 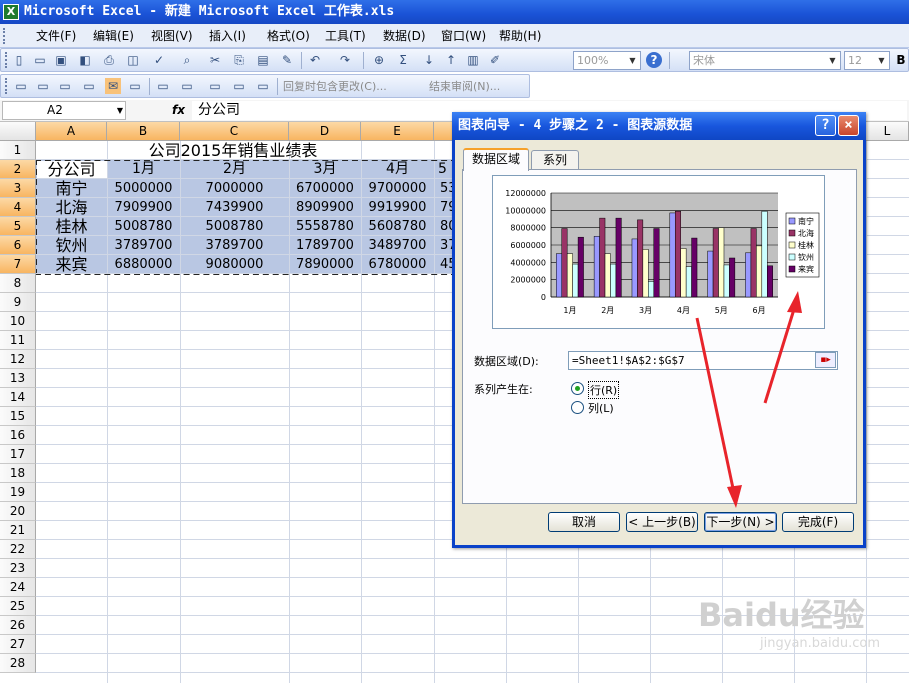 I want to click on zoom-select: 100% ▼, so click(x=607, y=60).